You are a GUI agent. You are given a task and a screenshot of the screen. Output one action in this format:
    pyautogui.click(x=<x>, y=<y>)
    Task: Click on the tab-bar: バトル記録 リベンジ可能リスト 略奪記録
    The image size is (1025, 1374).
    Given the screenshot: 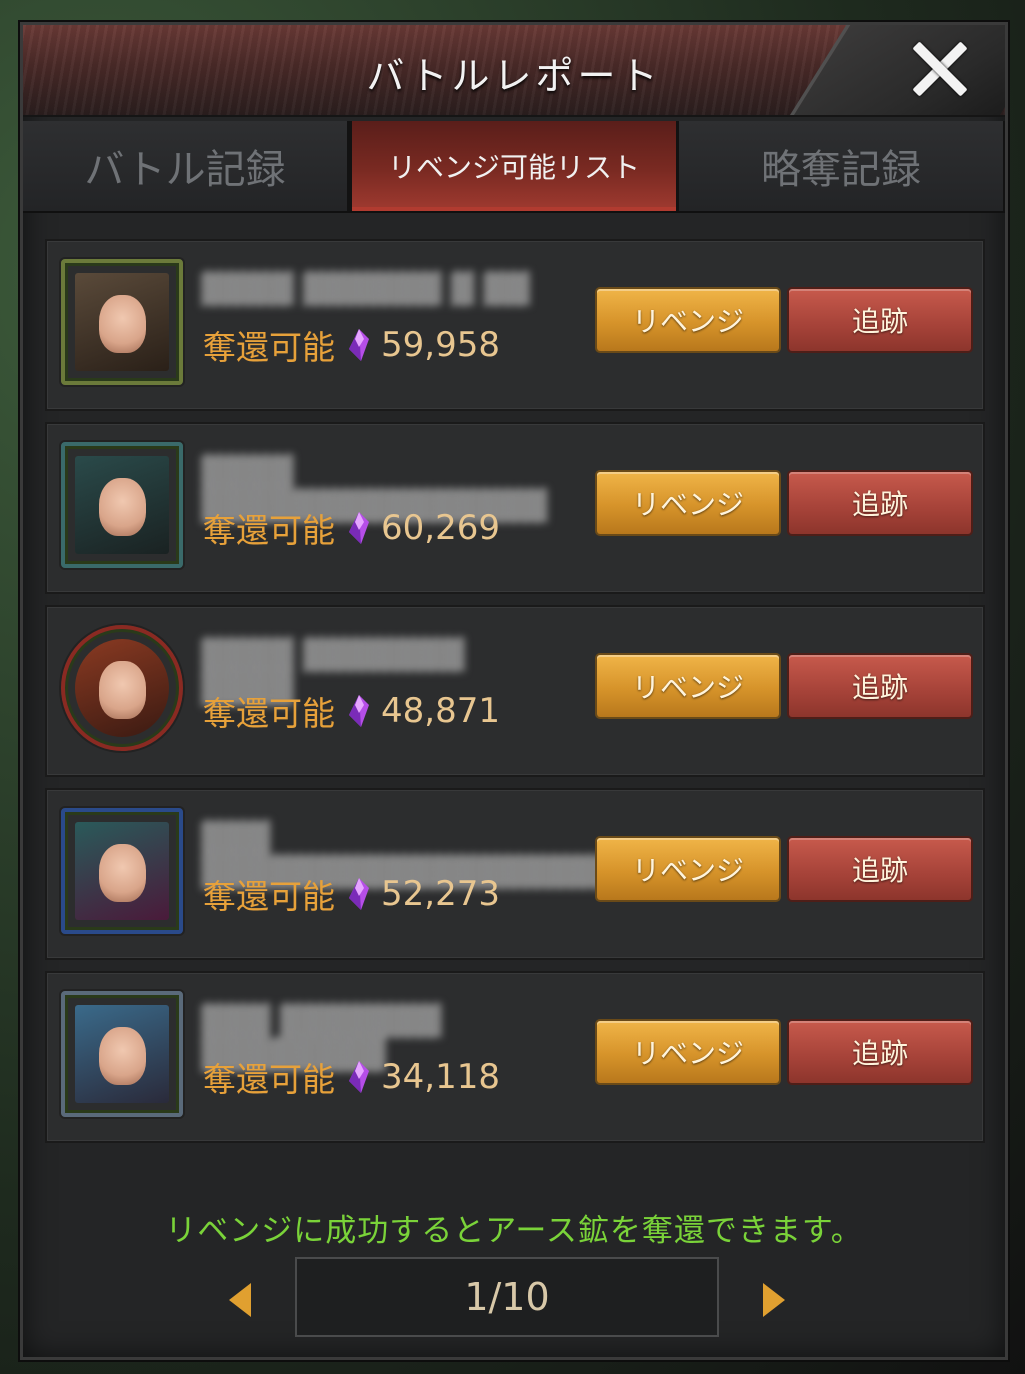 What is the action you would take?
    pyautogui.click(x=514, y=167)
    